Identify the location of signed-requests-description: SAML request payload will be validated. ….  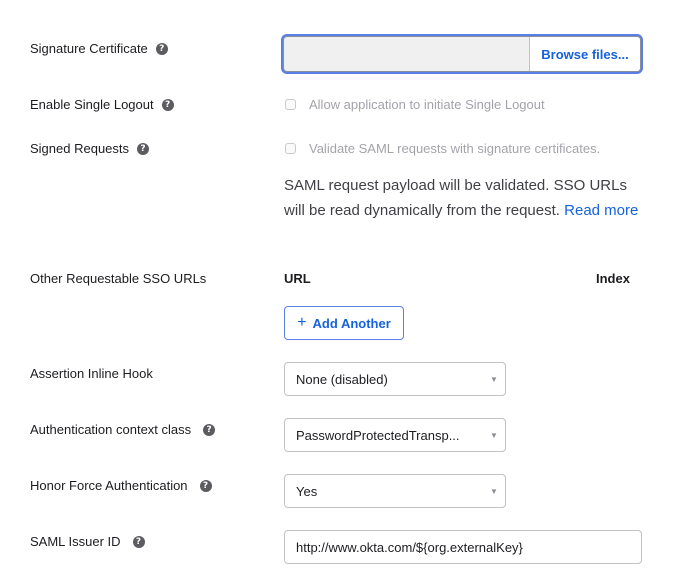
(466, 198).